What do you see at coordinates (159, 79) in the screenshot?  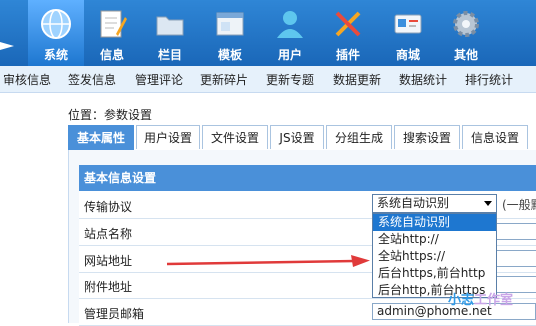 I see `subnav-item: 管理评论` at bounding box center [159, 79].